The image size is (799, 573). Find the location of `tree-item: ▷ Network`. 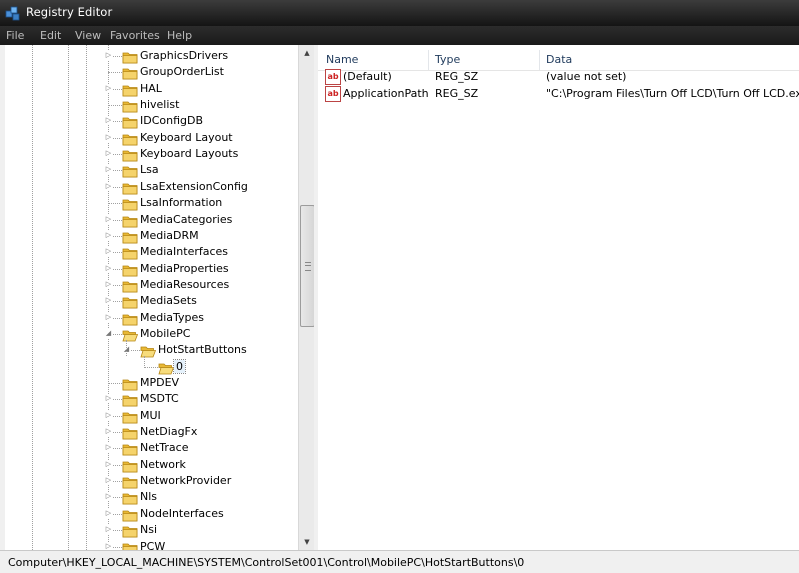

tree-item: ▷ Network is located at coordinates (151, 465).